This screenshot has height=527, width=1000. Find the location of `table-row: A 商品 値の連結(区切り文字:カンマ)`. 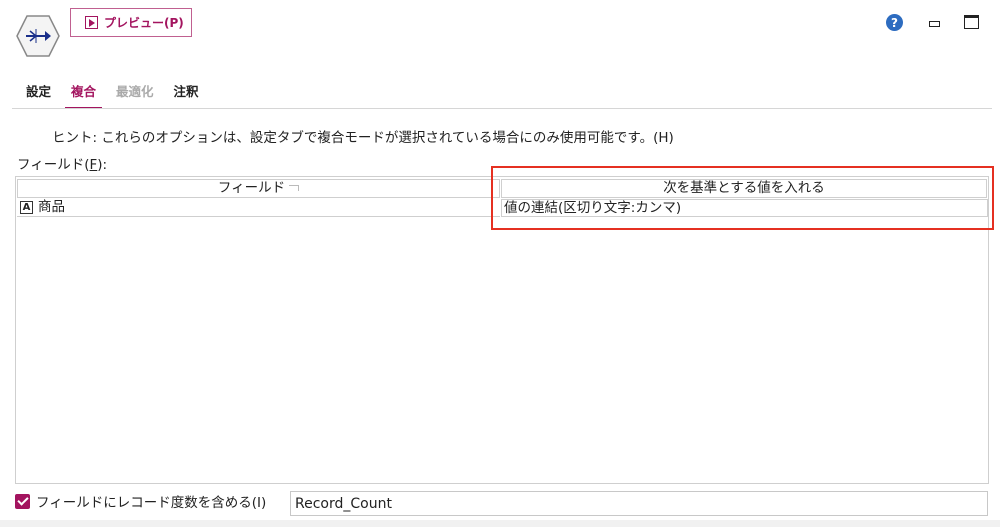

table-row: A 商品 値の連結(区切り文字:カンマ) is located at coordinates (502, 208).